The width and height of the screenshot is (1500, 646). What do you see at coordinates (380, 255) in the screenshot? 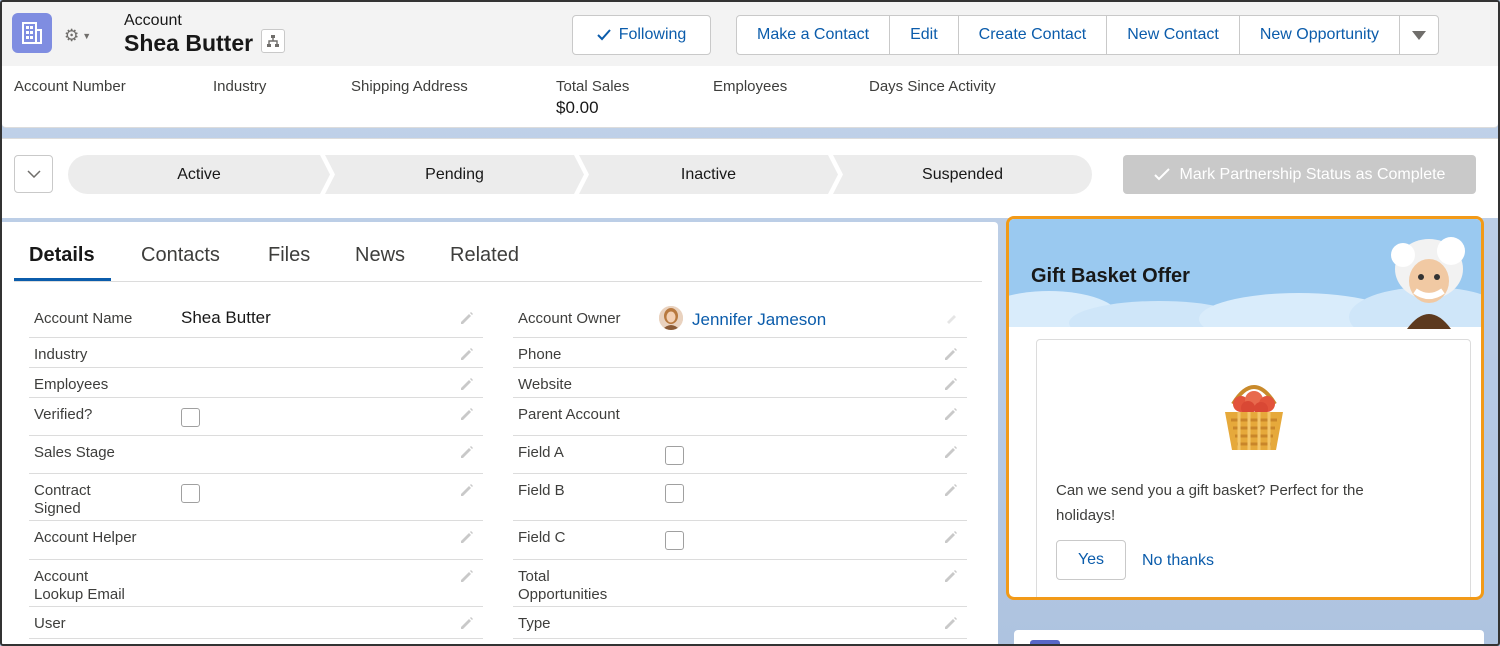
I see `tab-news: News` at bounding box center [380, 255].